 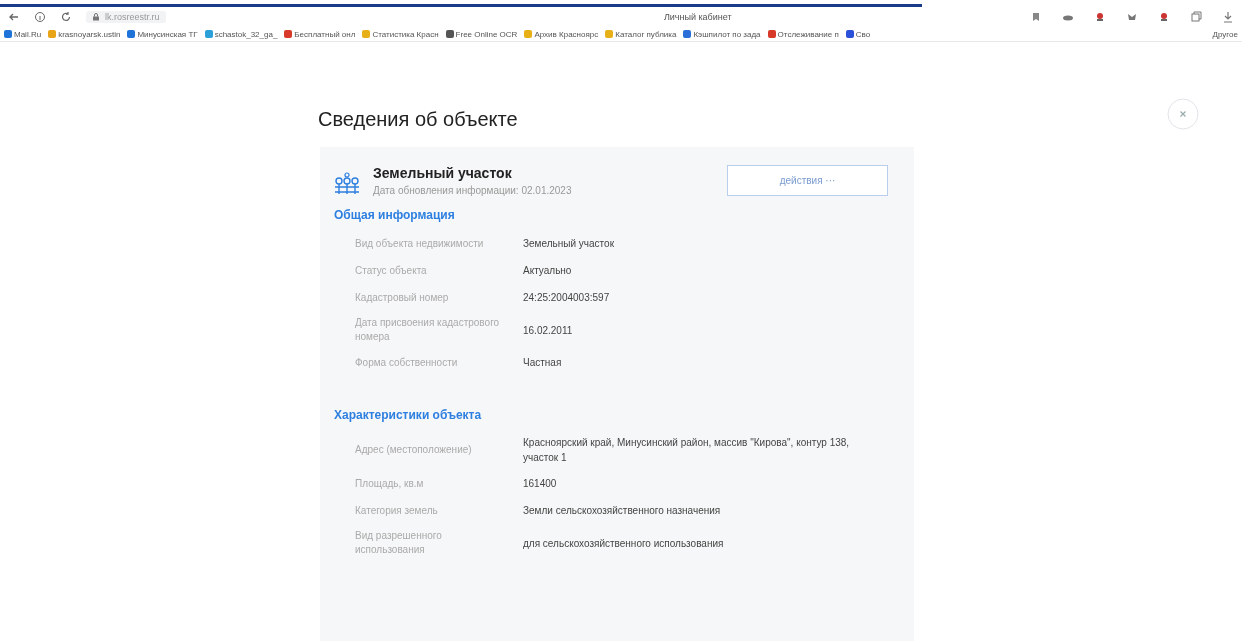 What do you see at coordinates (540, 484) in the screenshot?
I see `field-value: 161400` at bounding box center [540, 484].